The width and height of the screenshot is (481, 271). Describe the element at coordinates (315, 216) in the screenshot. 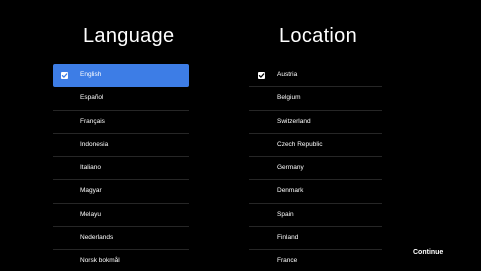

I see `location-item-spain: Spain` at that location.